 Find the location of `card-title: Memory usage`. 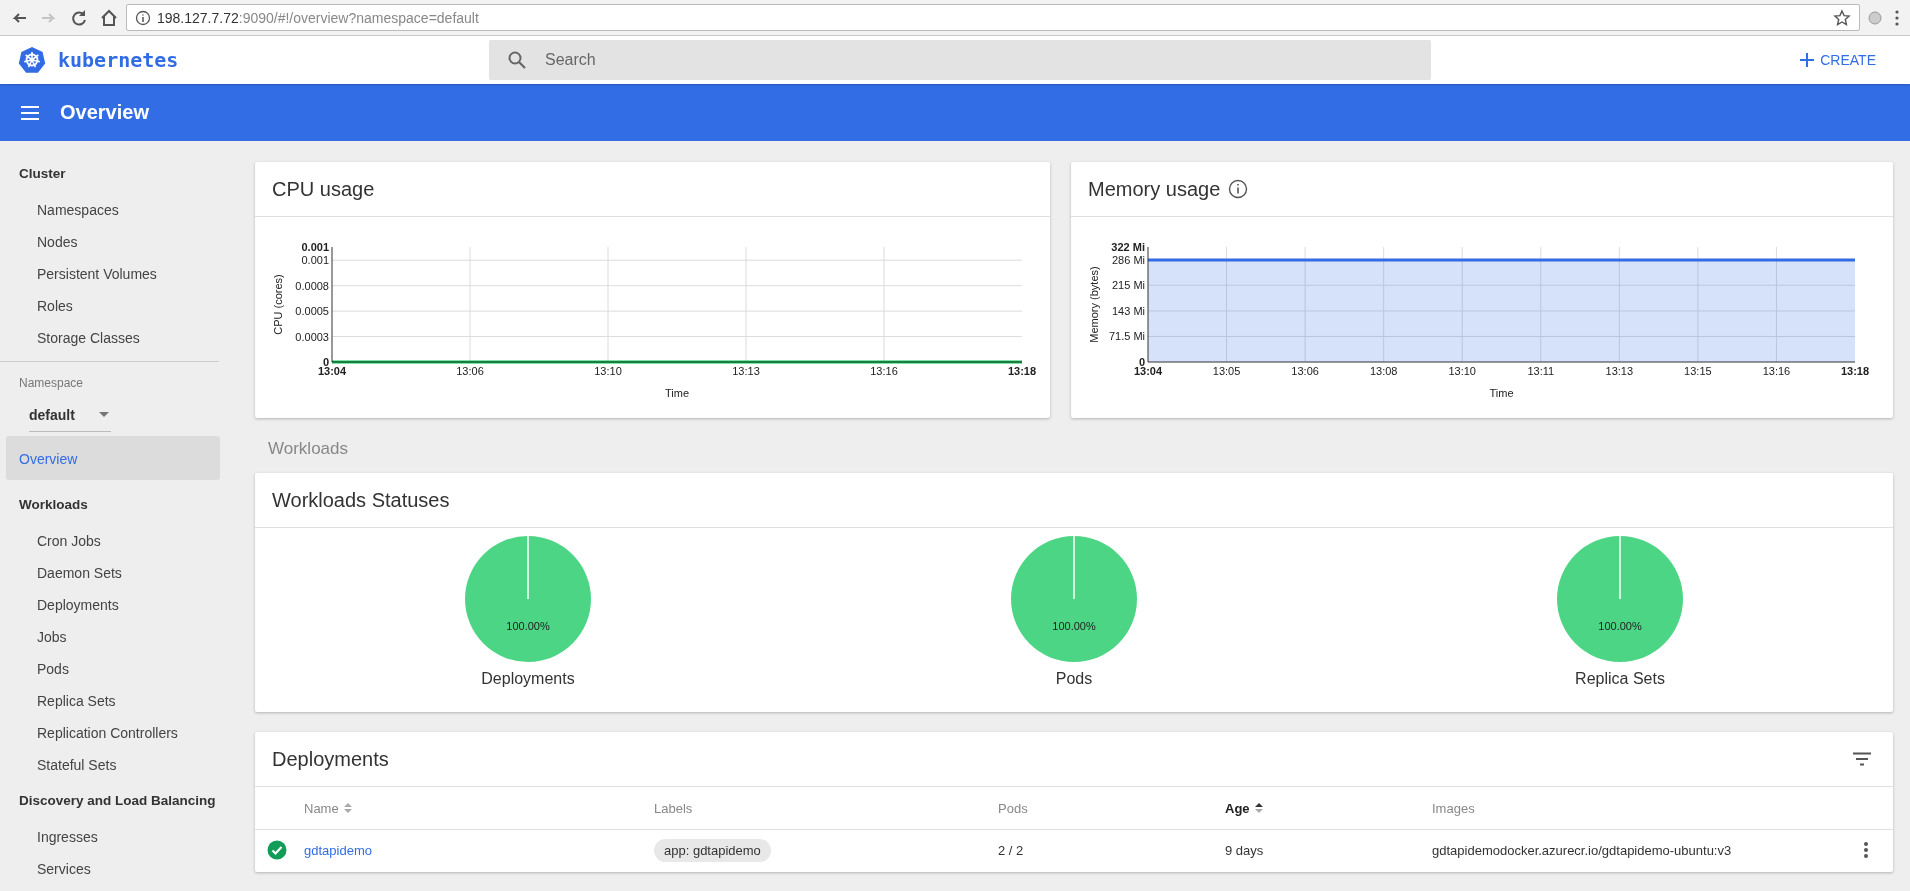

card-title: Memory usage is located at coordinates (1154, 189).